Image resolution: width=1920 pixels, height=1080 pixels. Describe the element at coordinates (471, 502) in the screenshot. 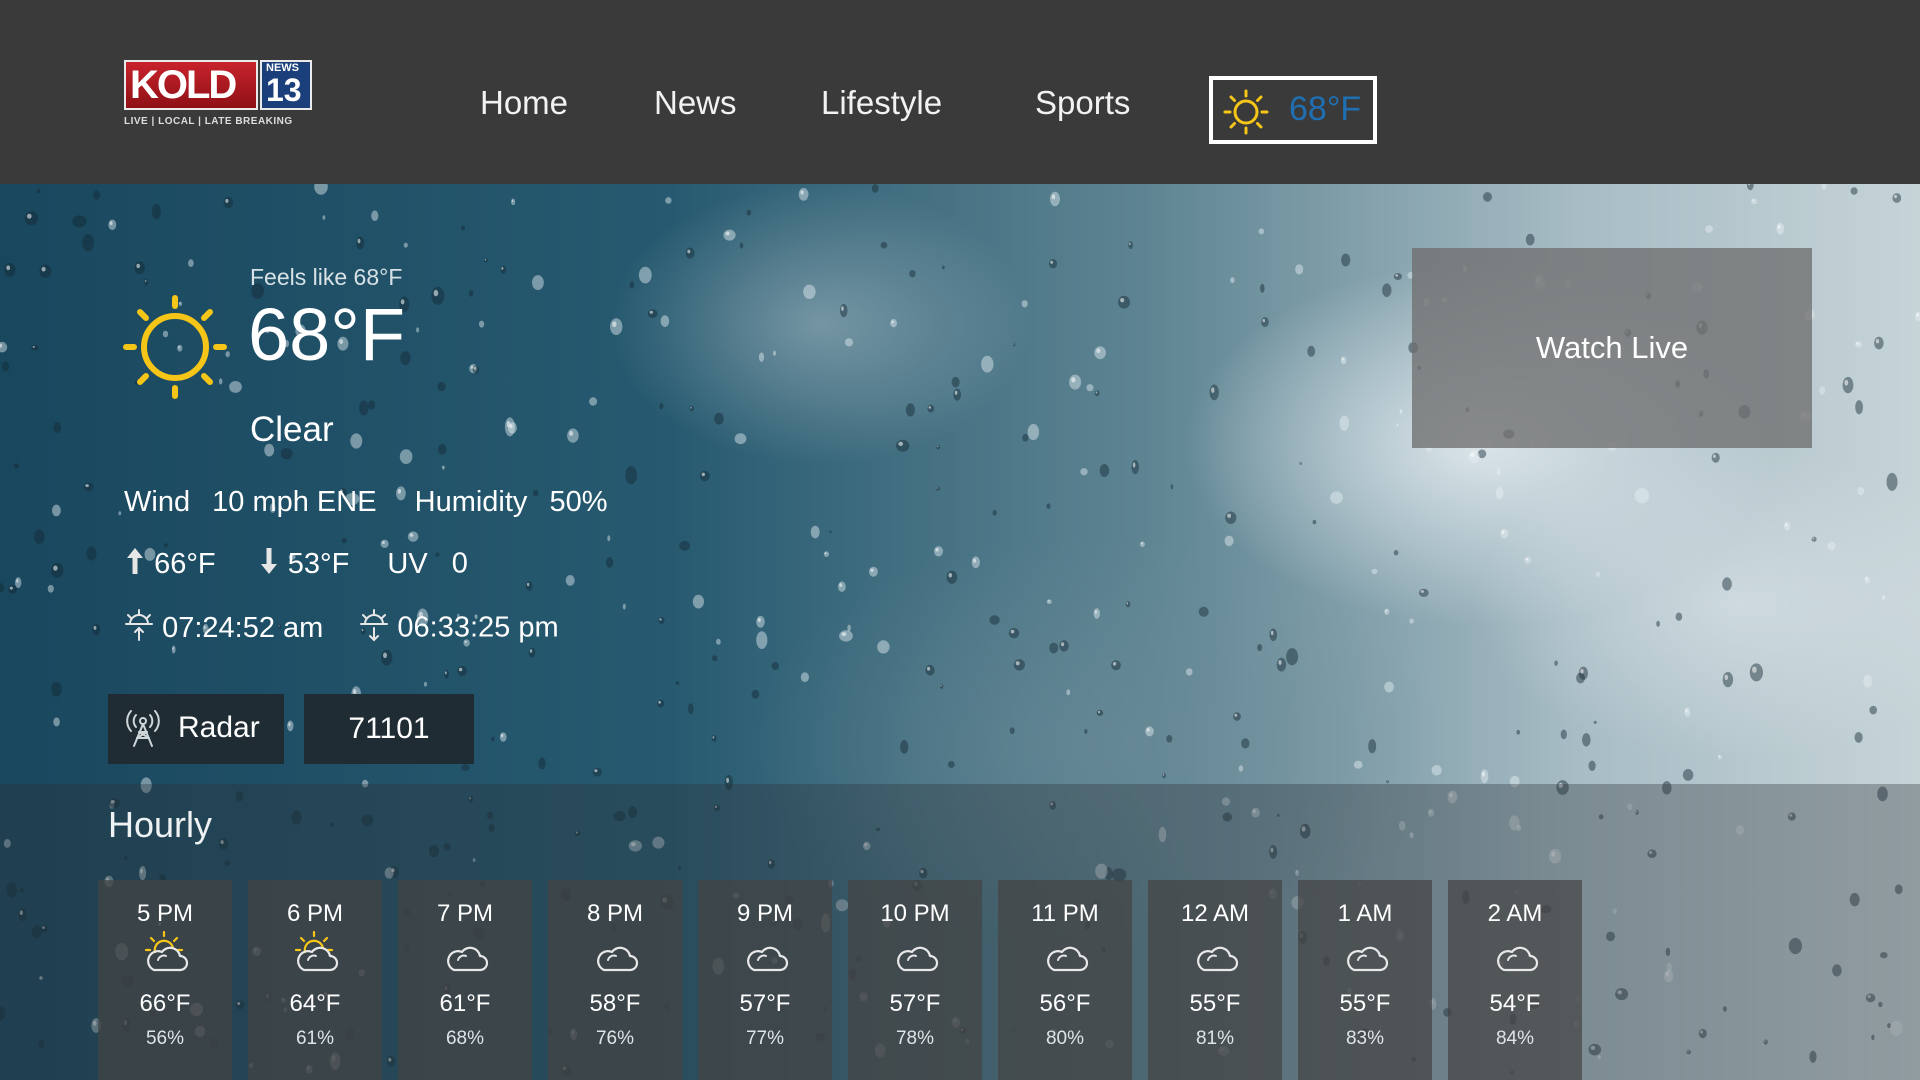

I see `humidity-label: Humidity` at that location.